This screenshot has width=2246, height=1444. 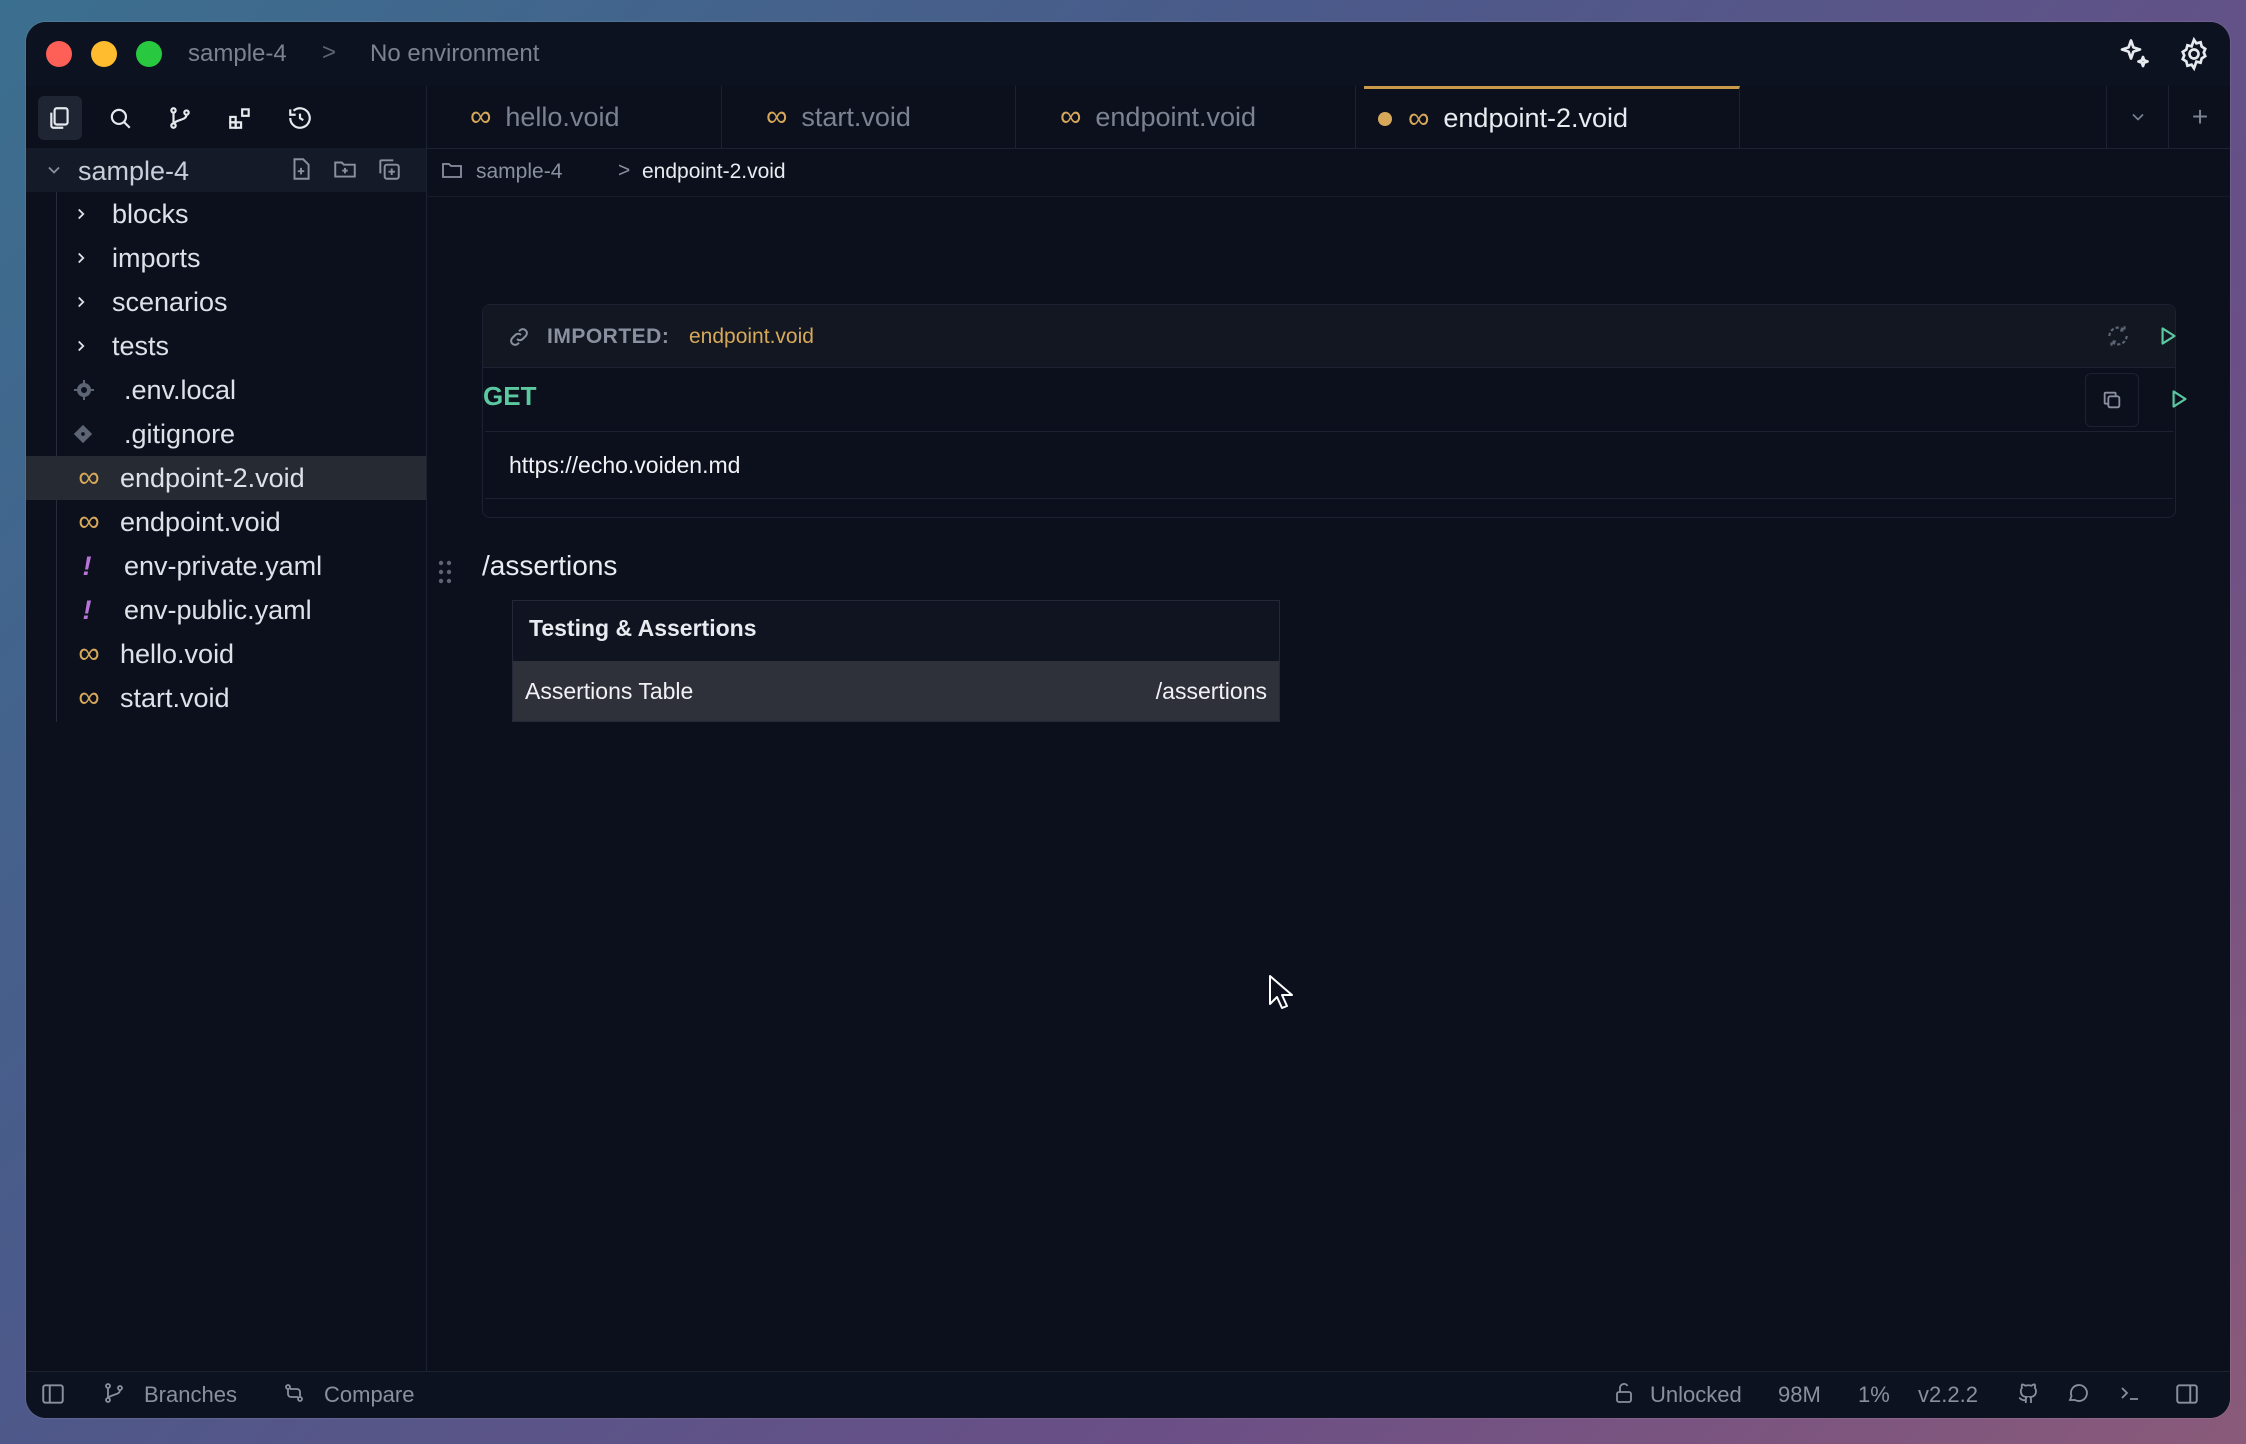 What do you see at coordinates (1874, 1394) in the screenshot?
I see `cpu-usage: 1%` at bounding box center [1874, 1394].